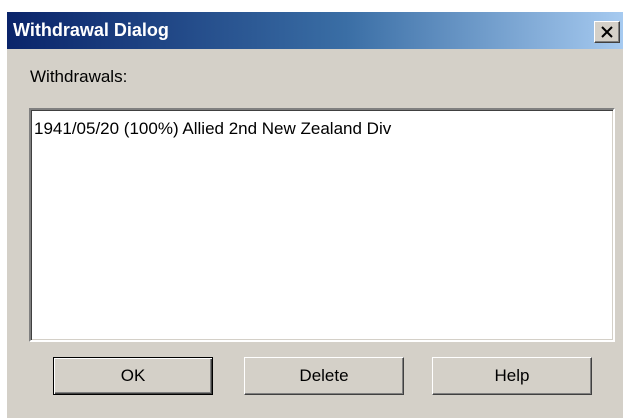 The width and height of the screenshot is (623, 418). I want to click on title-bar: Withdrawal Dialog, so click(315, 30).